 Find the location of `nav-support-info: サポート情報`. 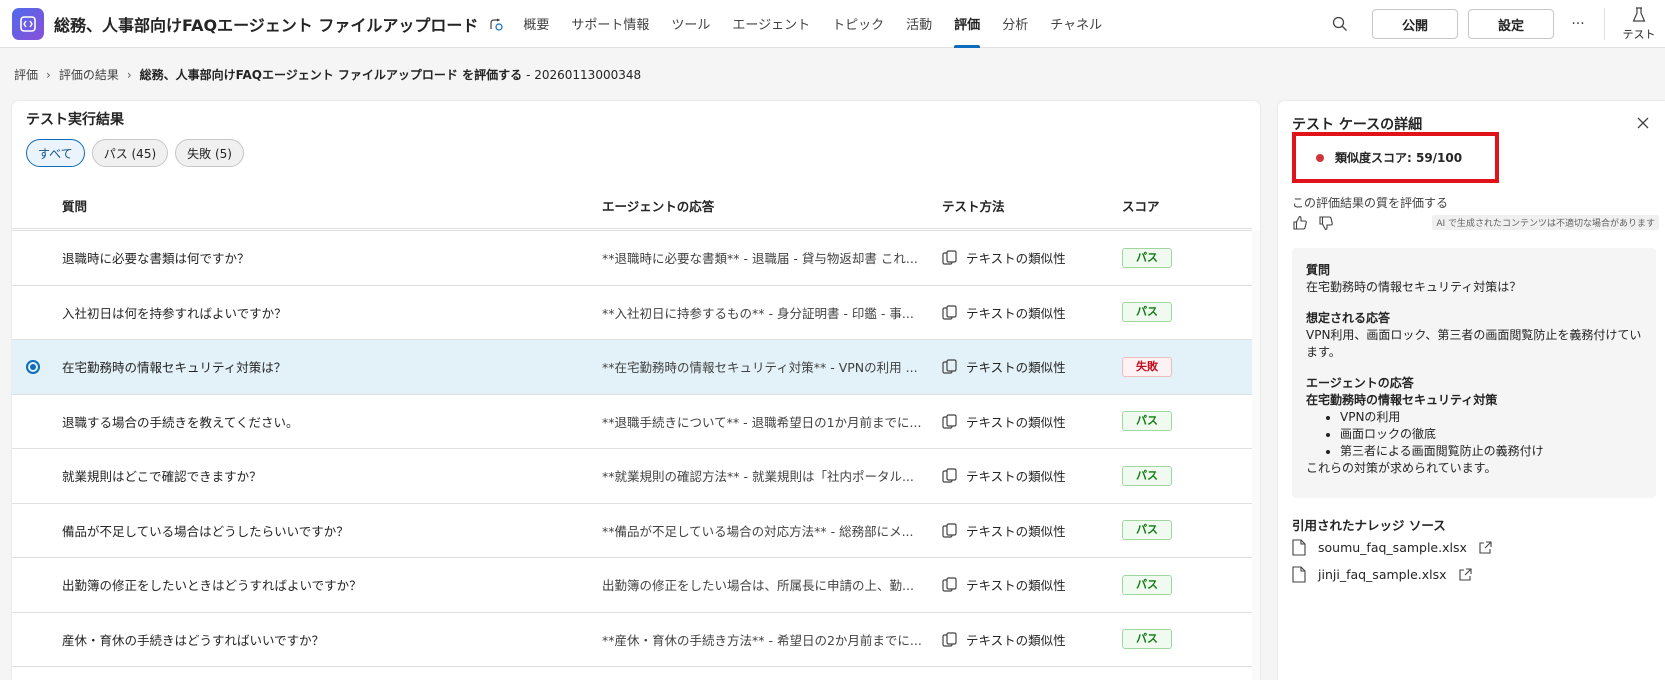

nav-support-info: サポート情報 is located at coordinates (610, 24).